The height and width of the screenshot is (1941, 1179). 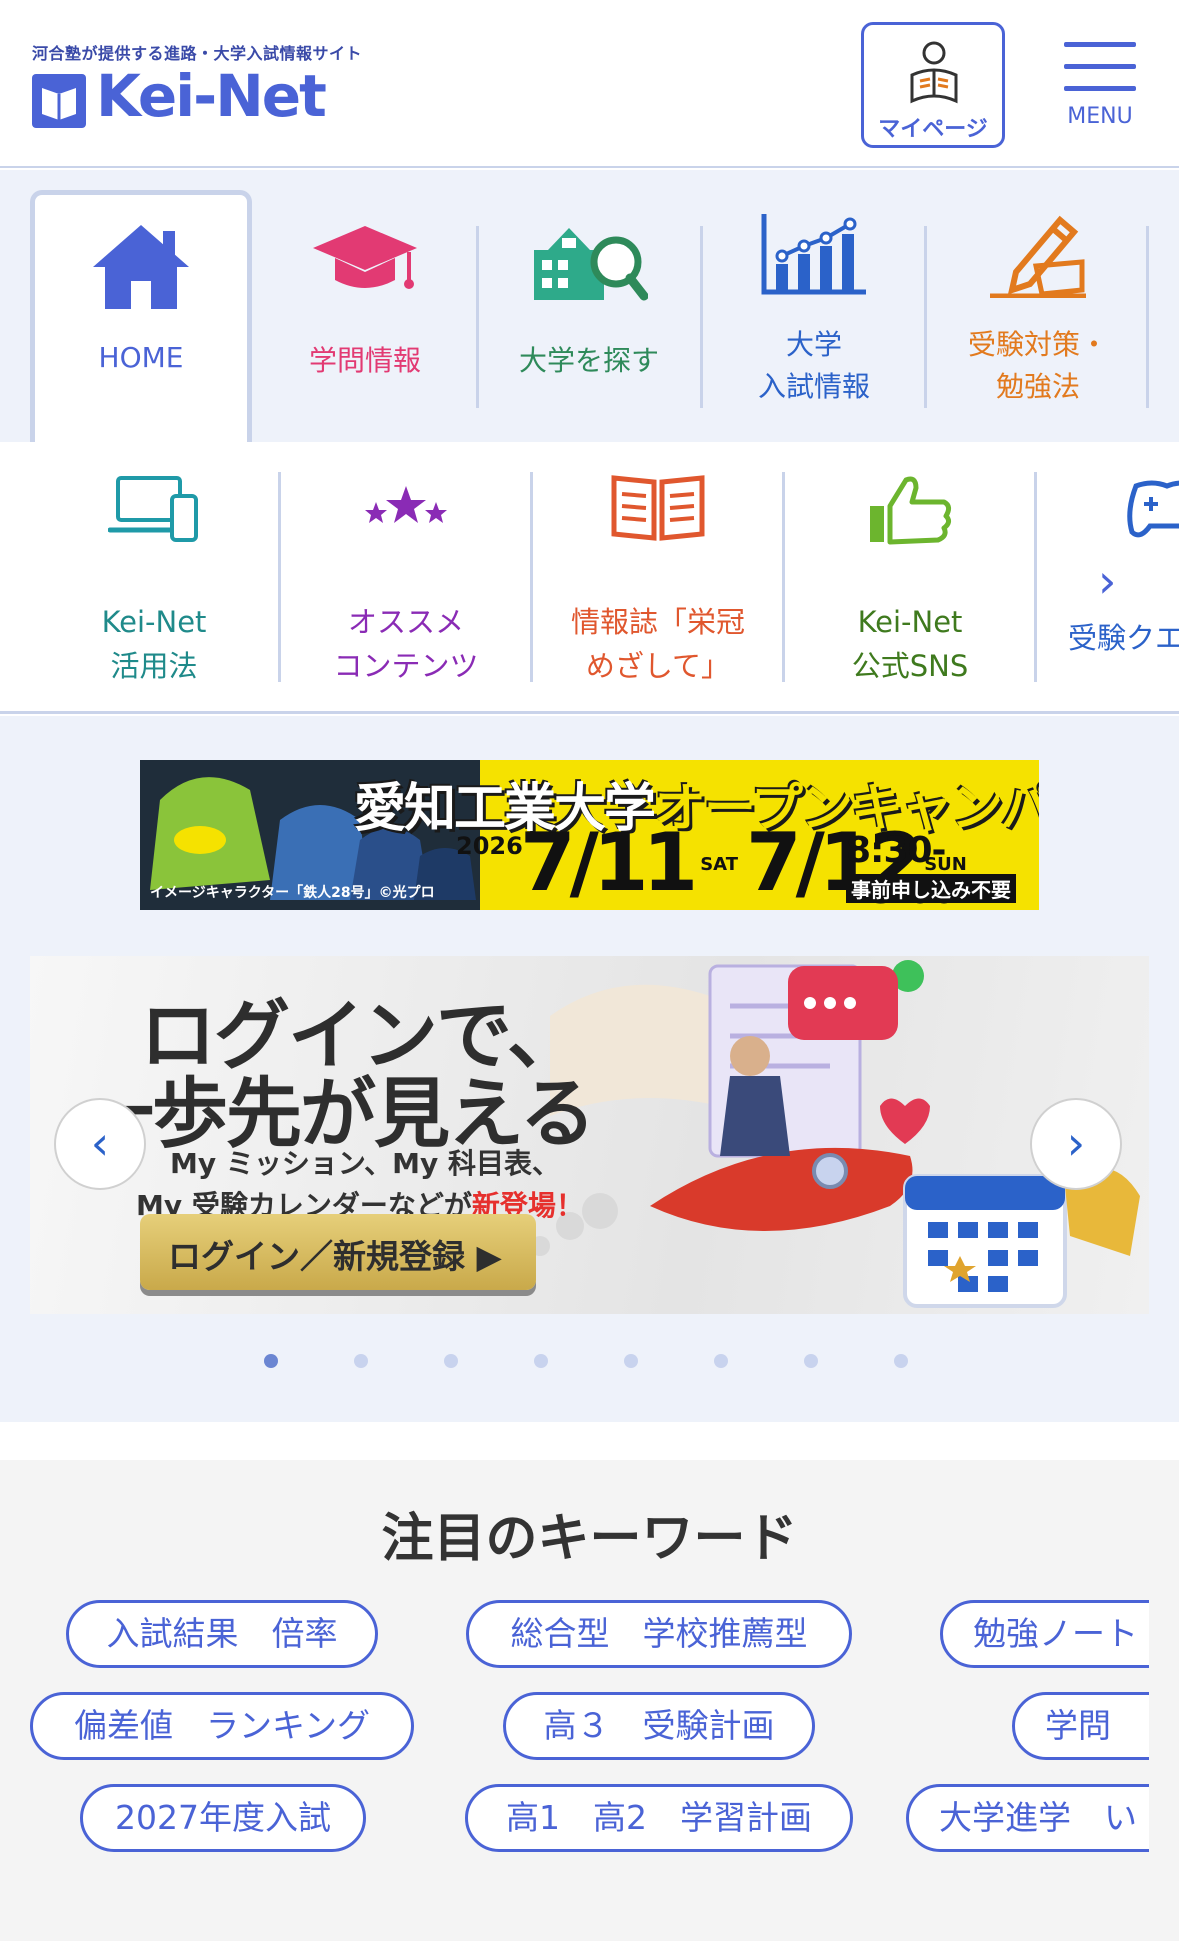 What do you see at coordinates (1123, 638) in the screenshot?
I see `sub-label-line1: 受験クエ` at bounding box center [1123, 638].